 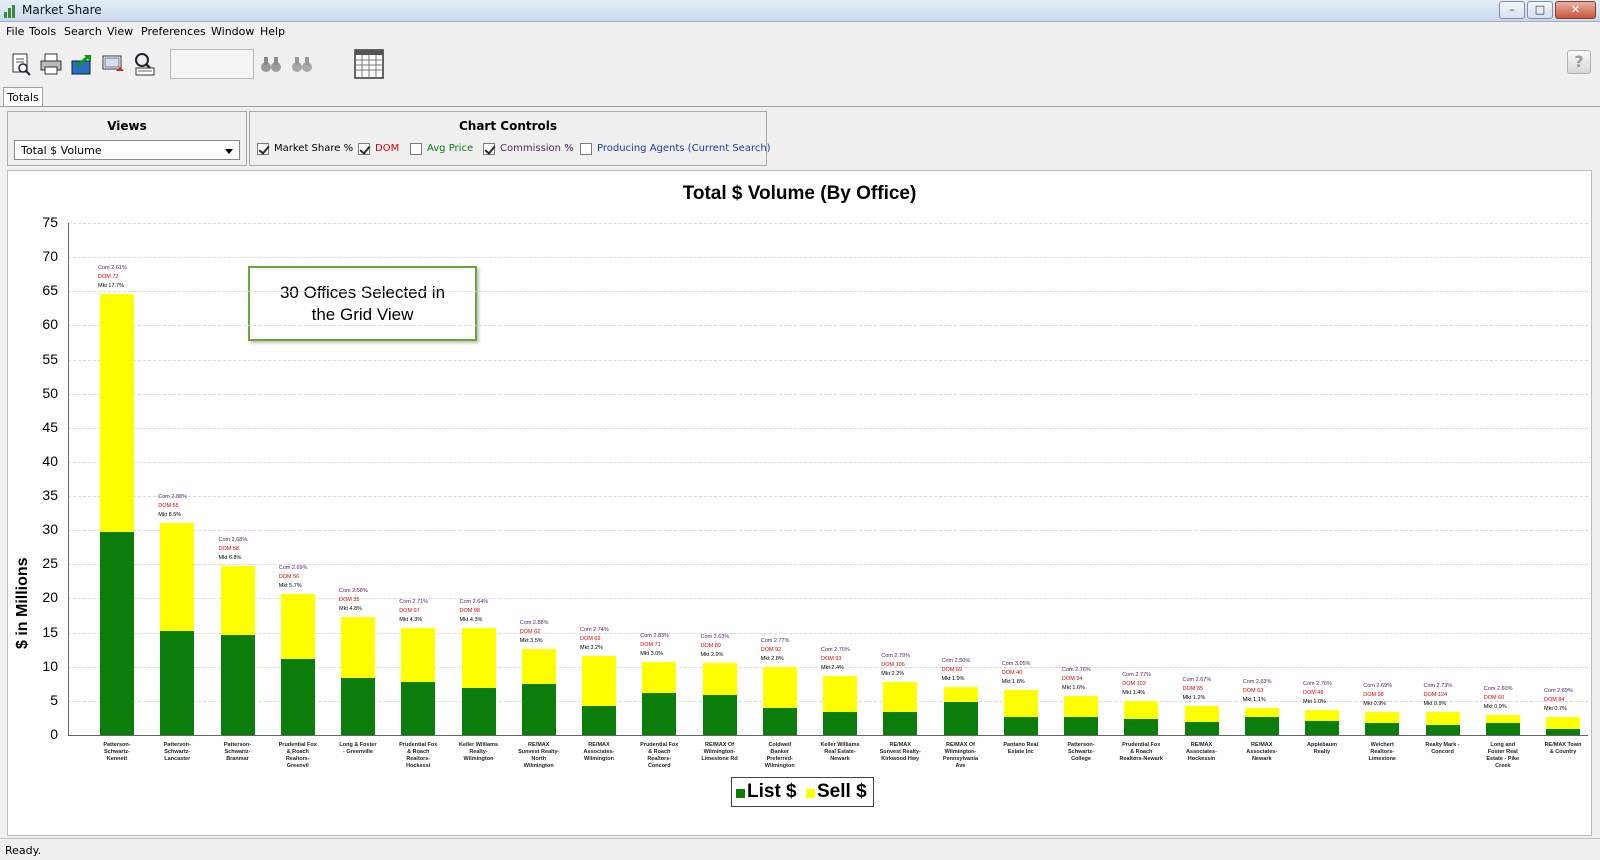 I want to click on x-tick-label-line: Real Estate-, so click(x=840, y=752).